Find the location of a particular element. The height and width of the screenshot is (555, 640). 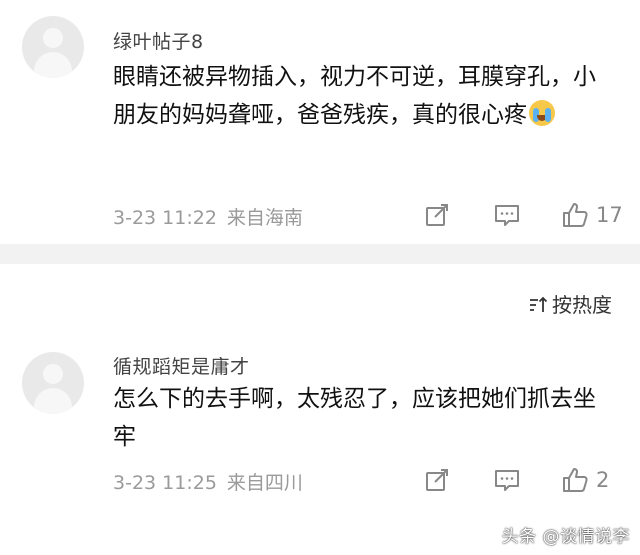

comment-icon is located at coordinates (507, 480).